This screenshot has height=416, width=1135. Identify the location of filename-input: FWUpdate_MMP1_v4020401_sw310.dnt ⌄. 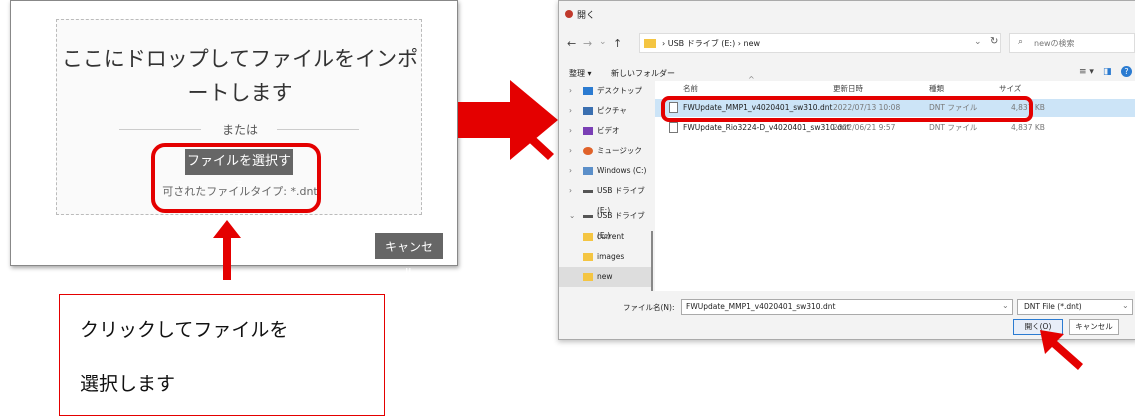
(847, 307).